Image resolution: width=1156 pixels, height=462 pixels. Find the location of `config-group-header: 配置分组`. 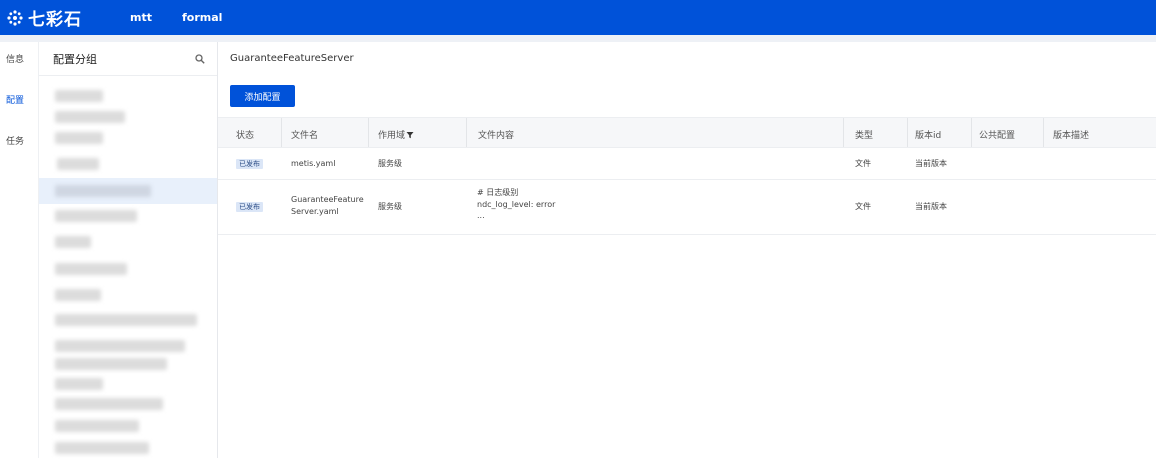

config-group-header: 配置分组 is located at coordinates (128, 59).